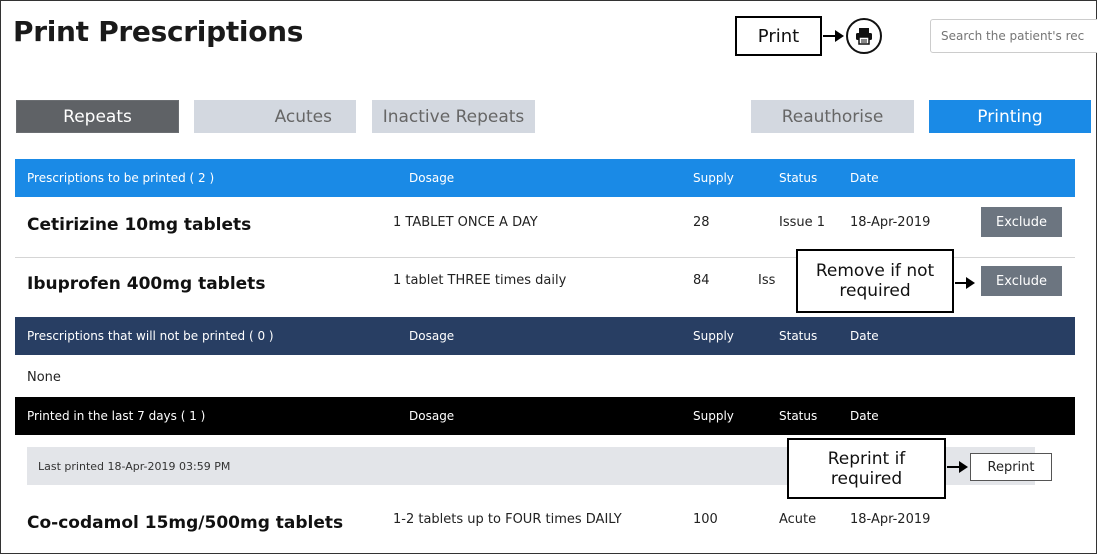 Image resolution: width=1097 pixels, height=554 pixels. Describe the element at coordinates (134, 466) in the screenshot. I see `last-printed-label: Last printed 18-Apr-2019 03:59 PM` at that location.